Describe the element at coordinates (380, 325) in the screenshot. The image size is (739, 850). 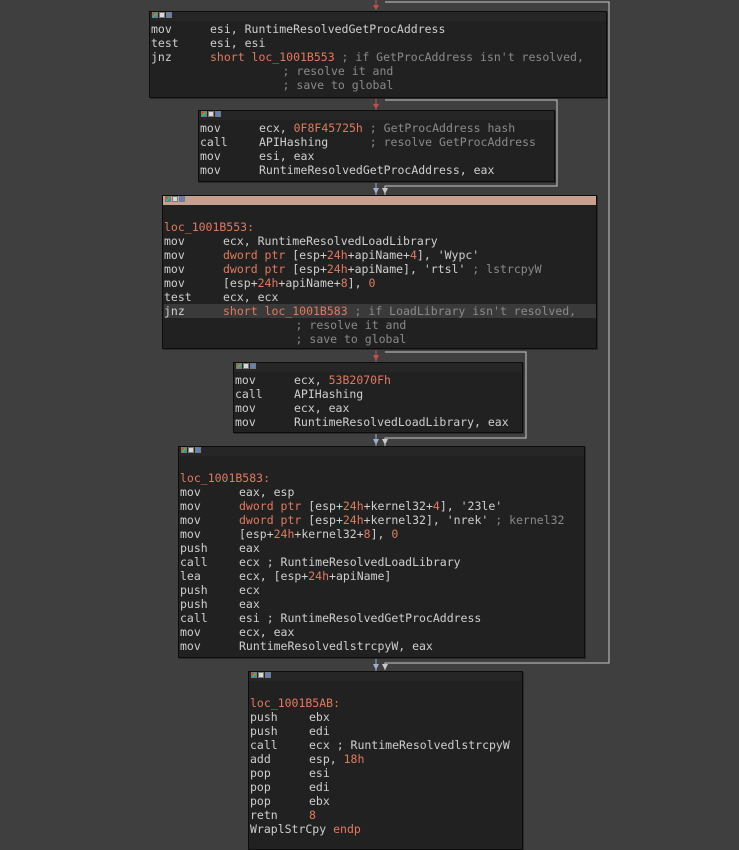
I see `label-line: ; resolve it and` at that location.